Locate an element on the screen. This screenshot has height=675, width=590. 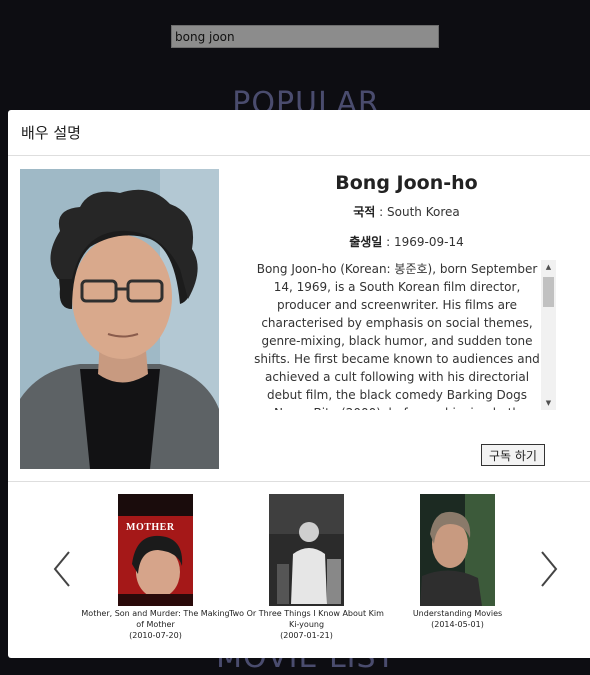
subscribe-button: 구독 하기 is located at coordinates (513, 455).